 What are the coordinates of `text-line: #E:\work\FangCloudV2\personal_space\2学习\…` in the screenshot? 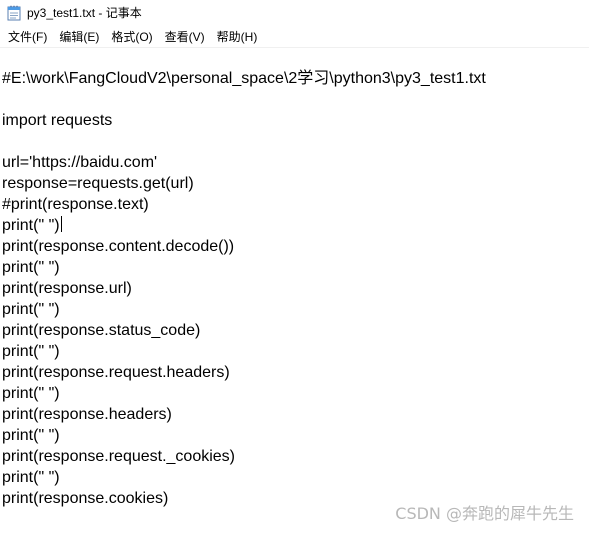 It's located at (244, 78).